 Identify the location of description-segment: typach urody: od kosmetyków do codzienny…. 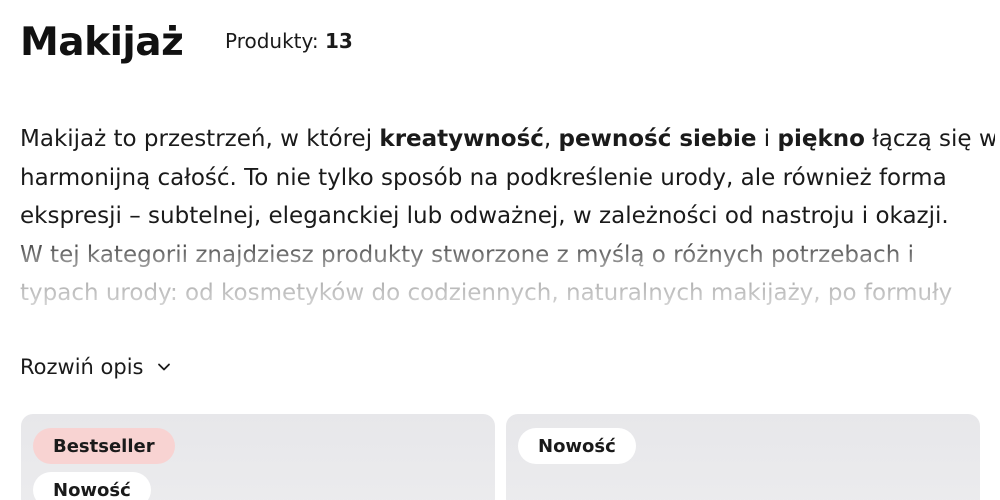
(486, 293).